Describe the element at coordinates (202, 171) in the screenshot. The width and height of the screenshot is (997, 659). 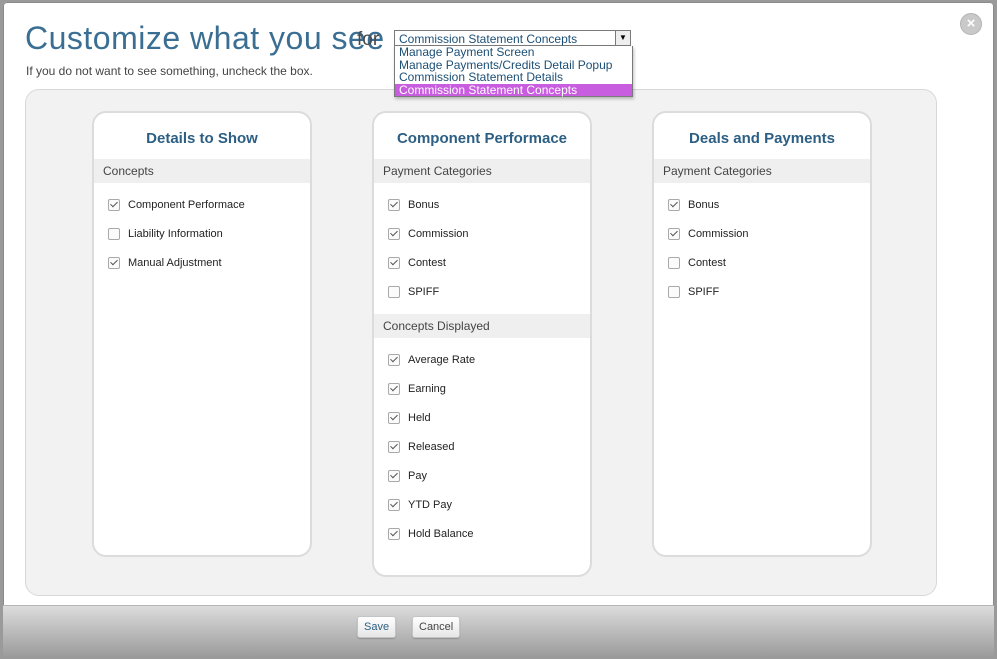
I see `section-header: Concepts` at that location.